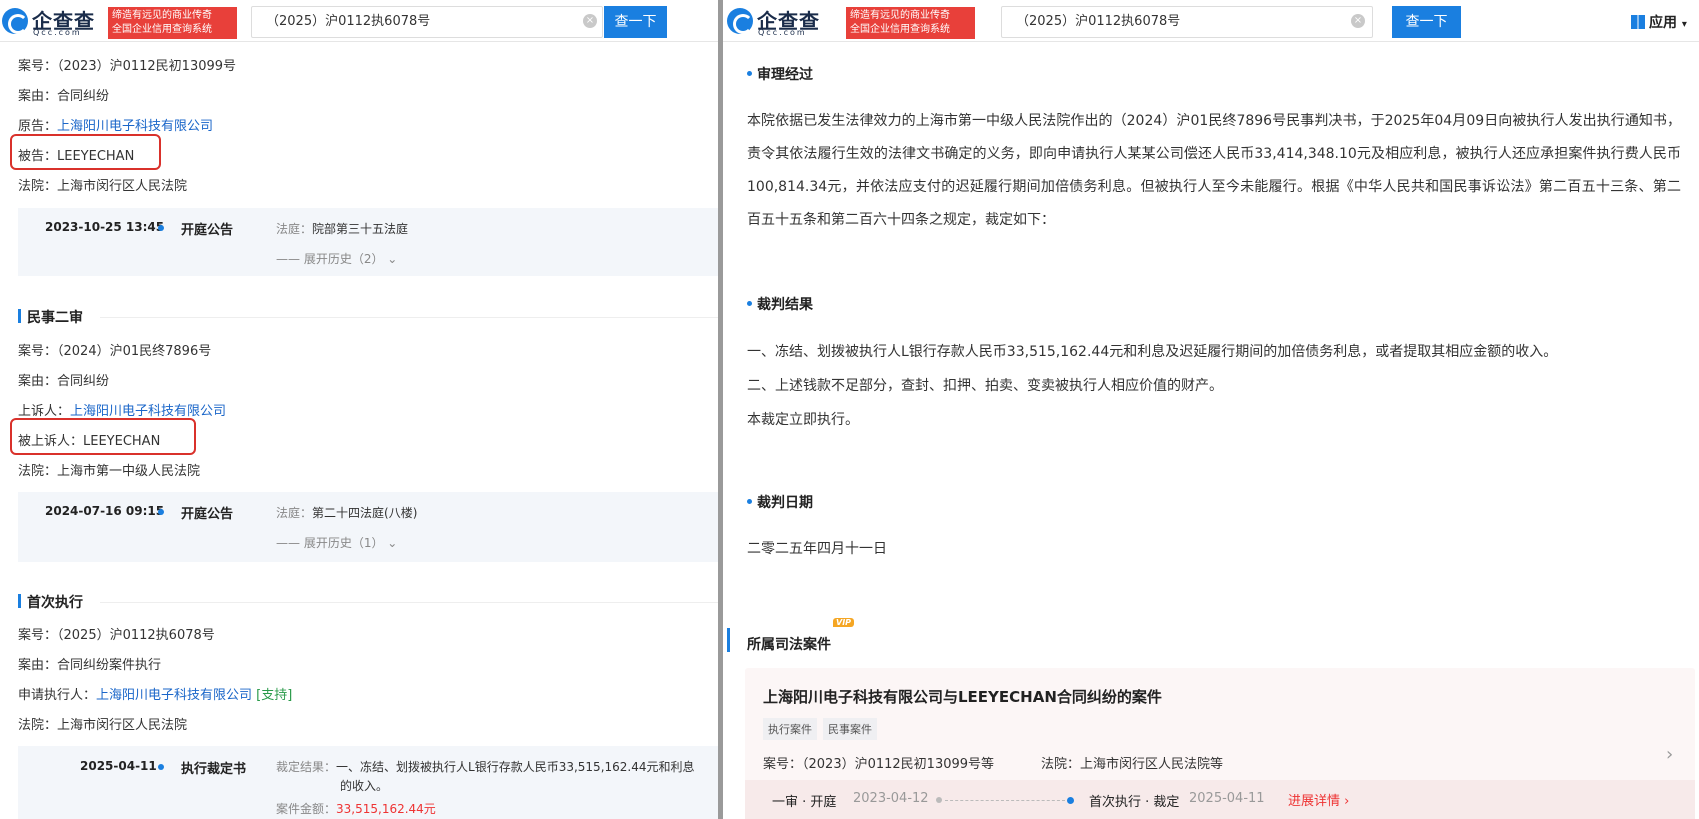 Image resolution: width=1699 pixels, height=819 pixels. I want to click on detail-value: 一、冻结、划拨被执行人L银行存款人民币33,515,162.44元和利息, so click(515, 767).